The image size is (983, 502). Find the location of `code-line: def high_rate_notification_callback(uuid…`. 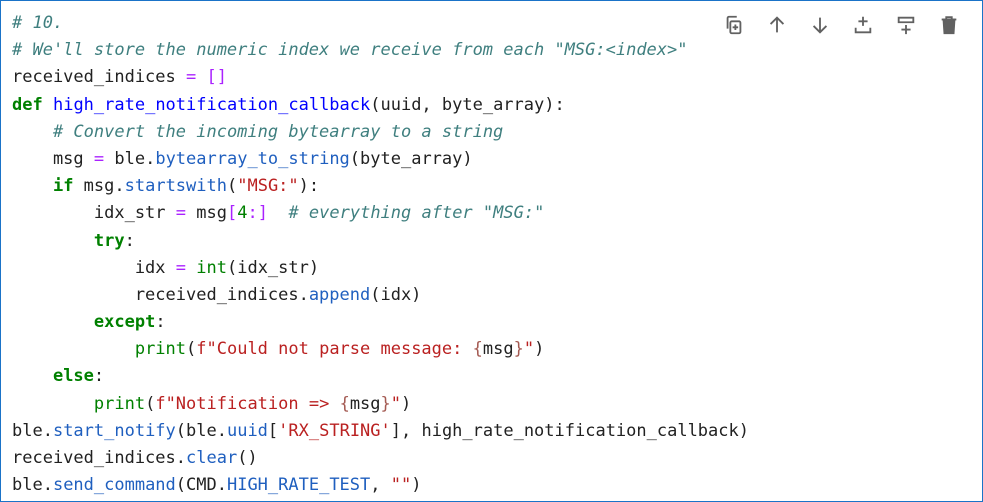

code-line: def high_rate_notification_callback(uuid… is located at coordinates (380, 105).